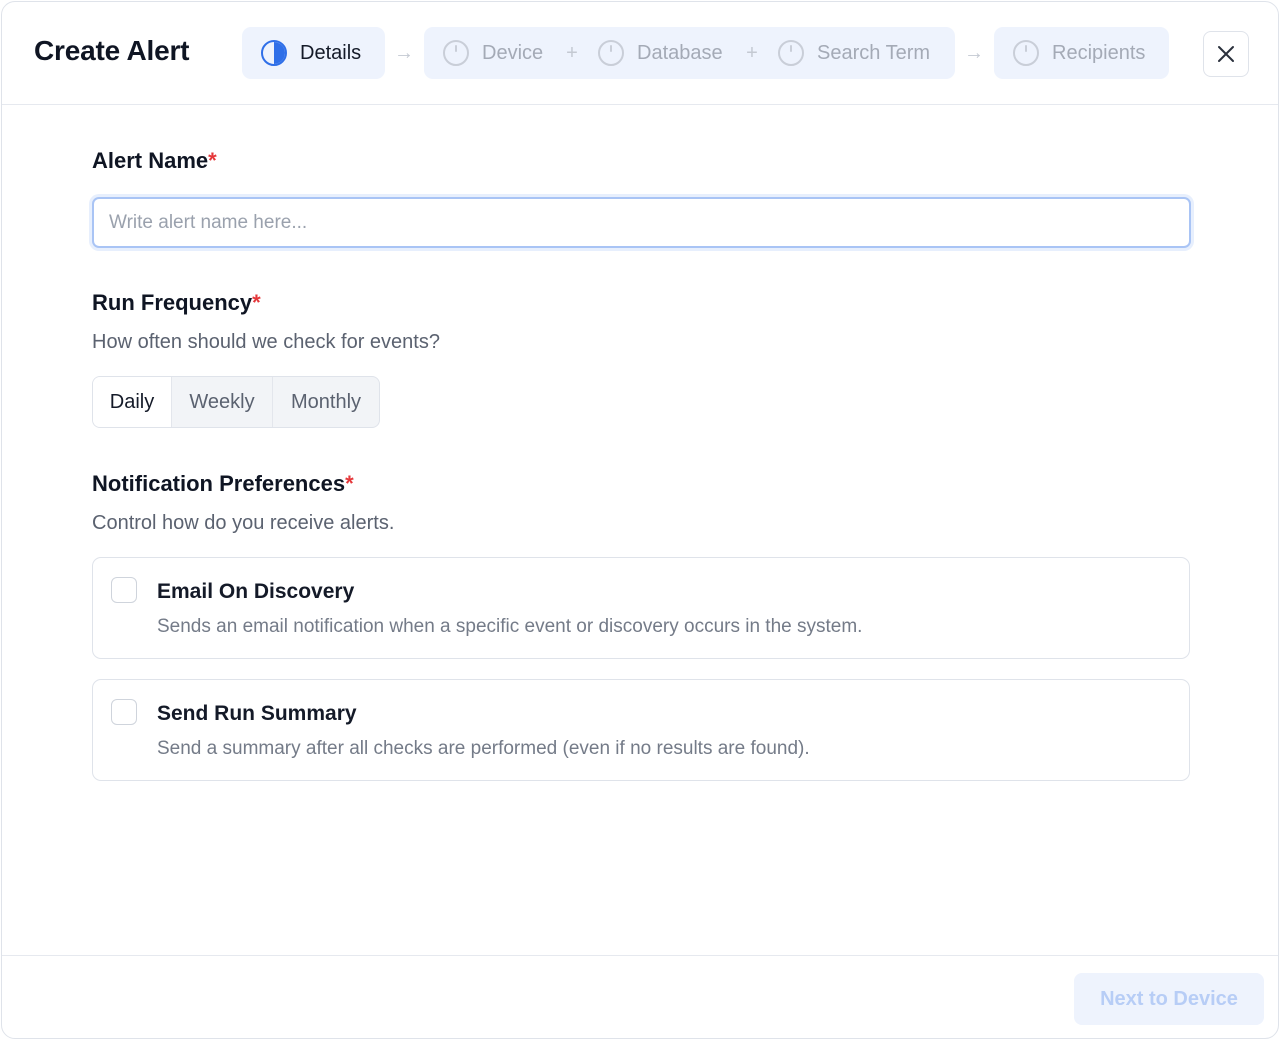 The height and width of the screenshot is (1040, 1280). I want to click on step-label: Device, so click(513, 52).